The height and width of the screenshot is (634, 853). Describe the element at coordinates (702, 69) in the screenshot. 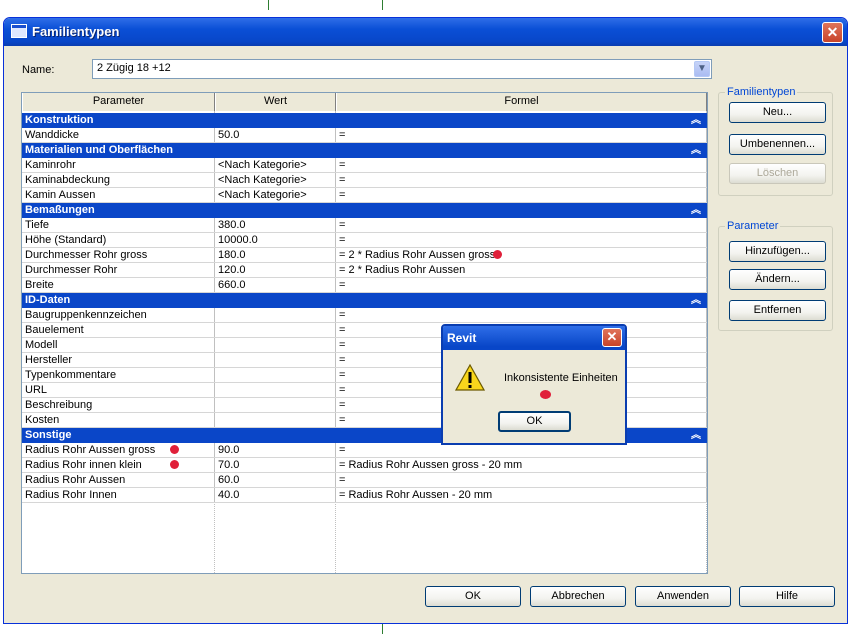

I see `chevron-down-icon: ▼` at that location.